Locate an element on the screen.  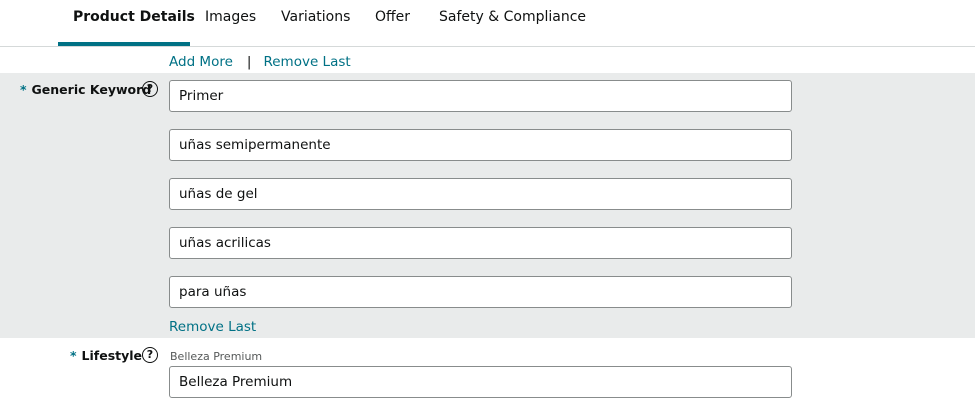
generic-keyword-input-4: uñas acrilicas is located at coordinates (480, 243).